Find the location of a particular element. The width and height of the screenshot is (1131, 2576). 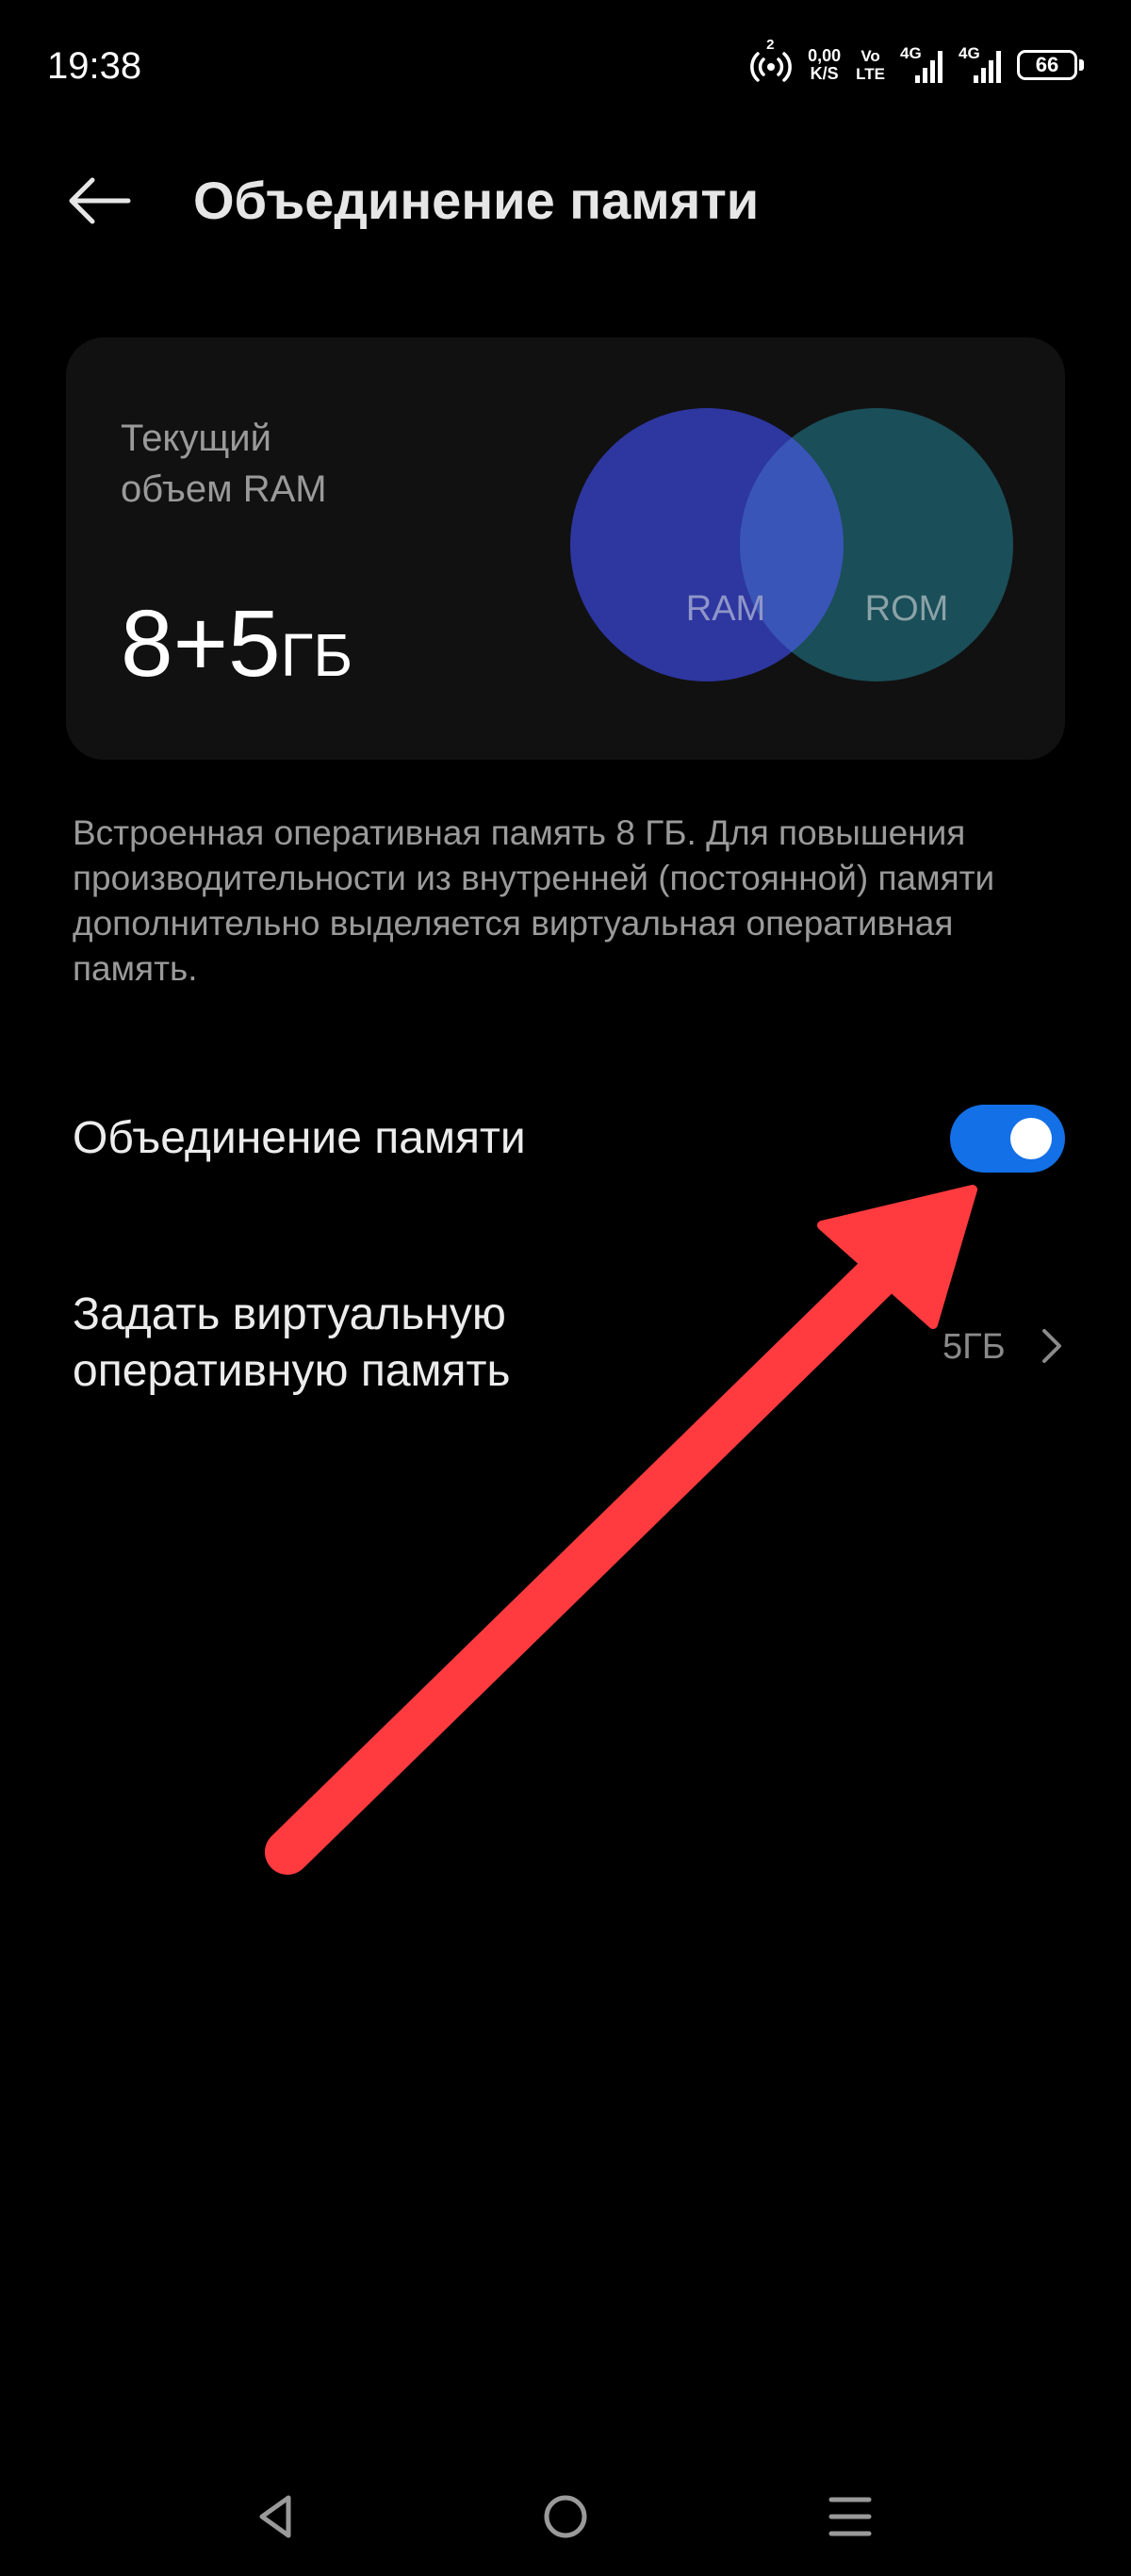

net-speed: 0,00 K/S is located at coordinates (825, 65).